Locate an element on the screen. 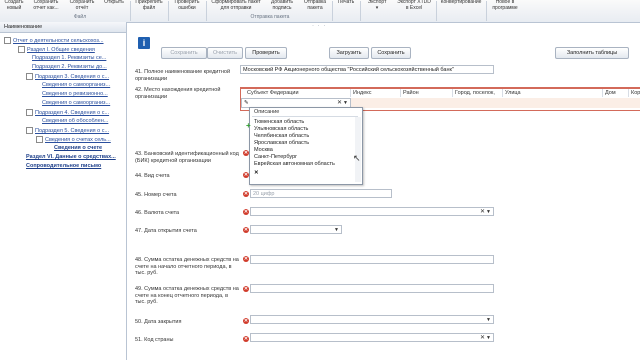  save-button-disabled: Сохранить is located at coordinates (184, 53).